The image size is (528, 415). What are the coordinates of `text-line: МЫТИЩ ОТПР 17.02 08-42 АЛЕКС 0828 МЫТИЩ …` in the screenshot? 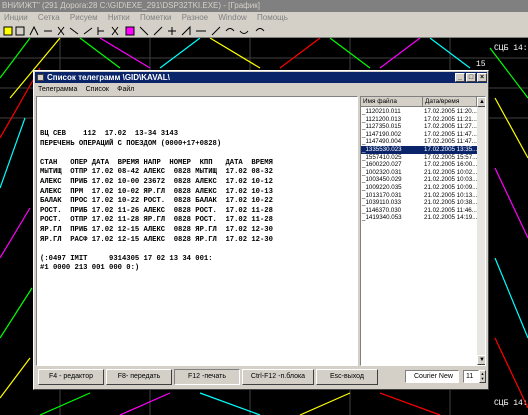 It's located at (156, 172).